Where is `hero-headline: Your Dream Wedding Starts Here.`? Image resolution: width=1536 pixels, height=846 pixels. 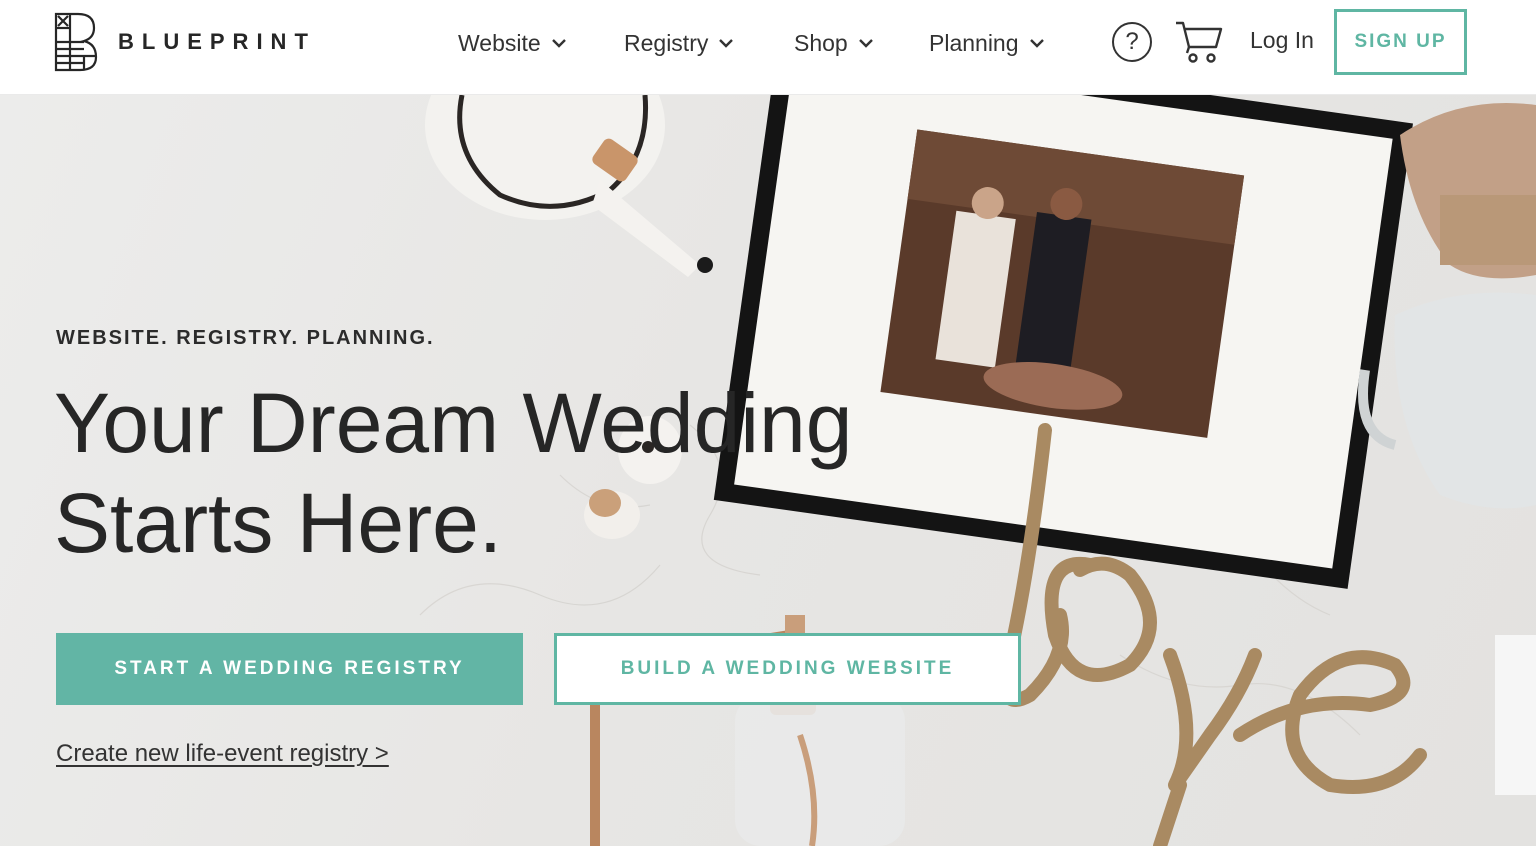 hero-headline: Your Dream Wedding Starts Here. is located at coordinates (454, 473).